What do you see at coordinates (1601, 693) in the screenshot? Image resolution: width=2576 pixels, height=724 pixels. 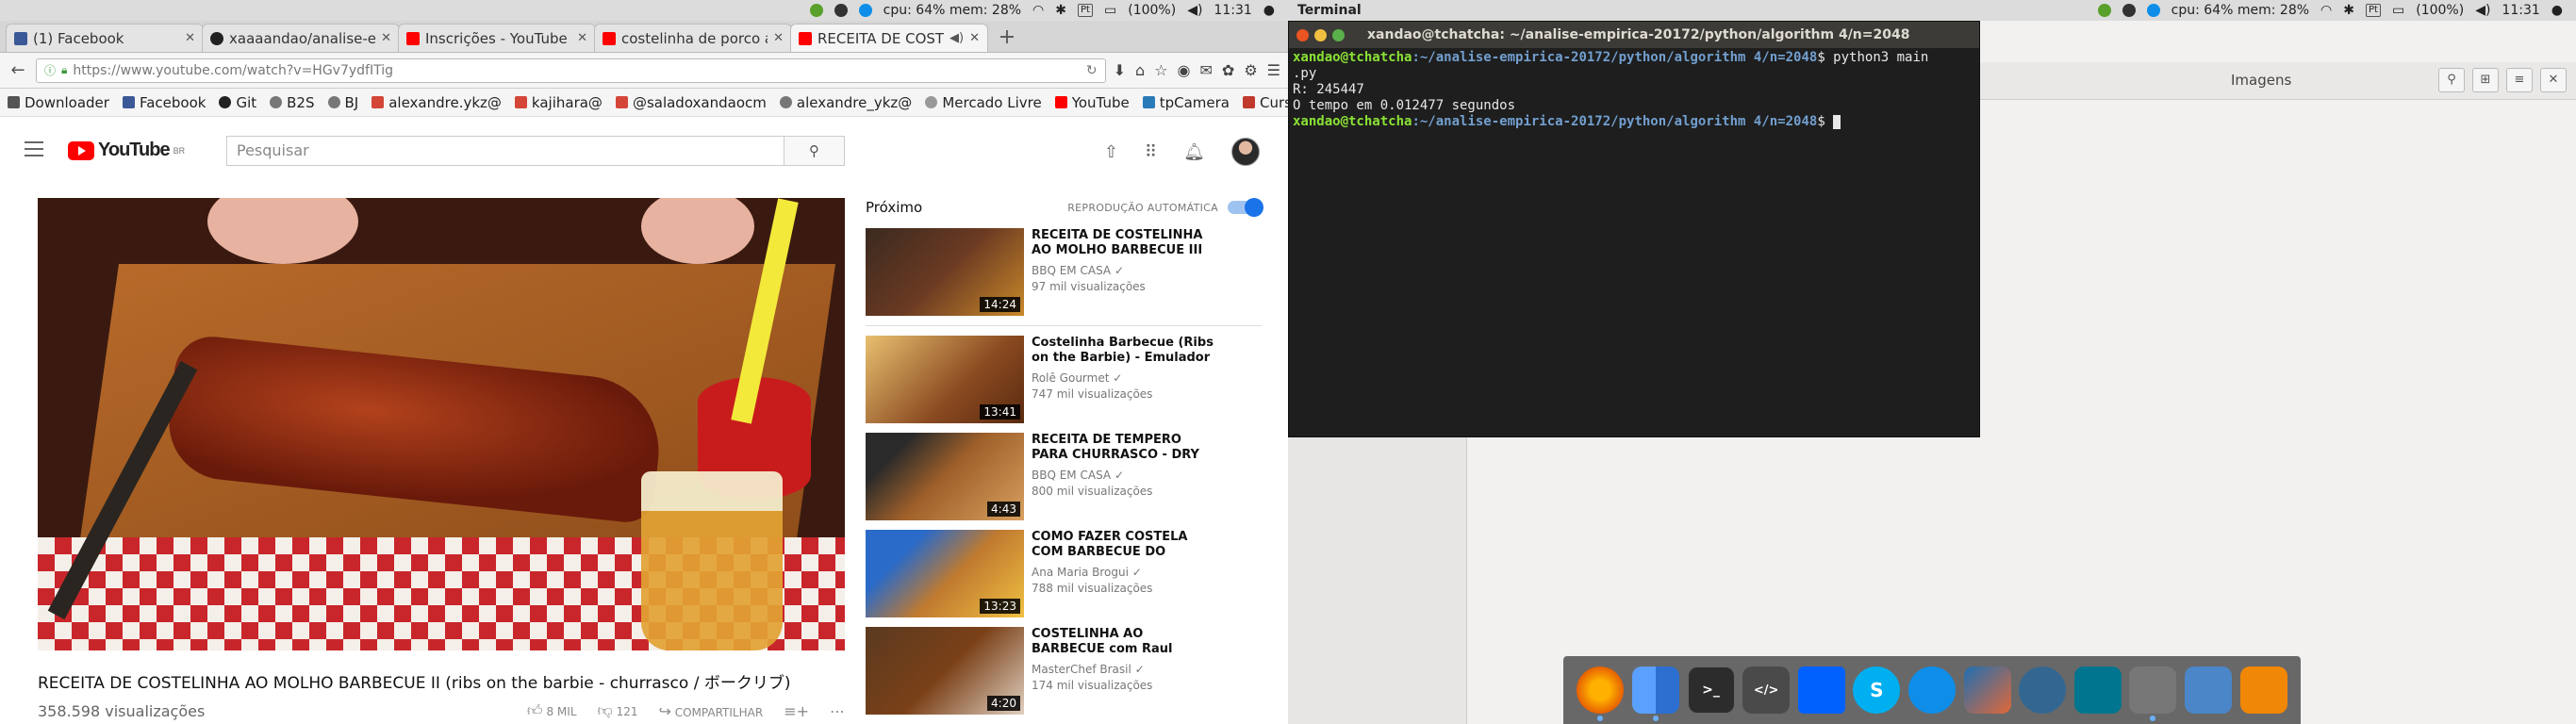 I see `firefox-icon` at bounding box center [1601, 693].